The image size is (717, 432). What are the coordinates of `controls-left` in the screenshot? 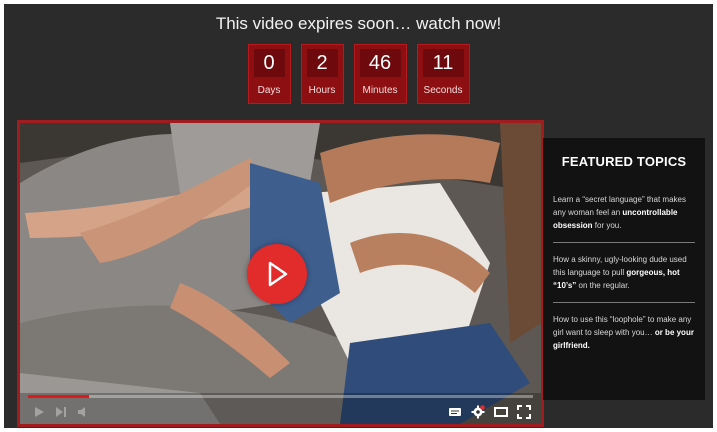 It's located at (61, 412).